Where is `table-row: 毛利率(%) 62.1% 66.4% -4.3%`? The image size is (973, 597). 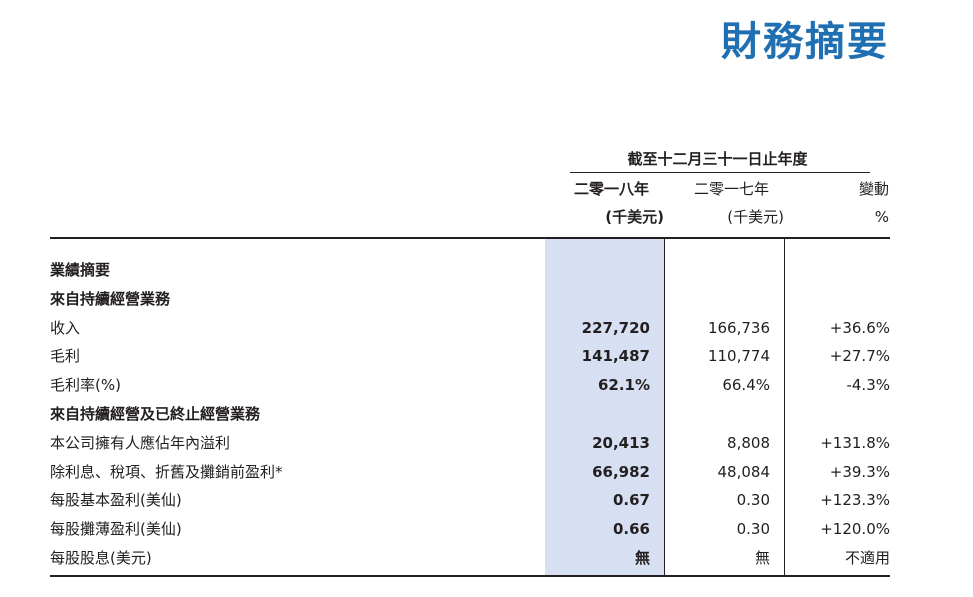
table-row: 毛利率(%) 62.1% 66.4% -4.3% is located at coordinates (470, 385).